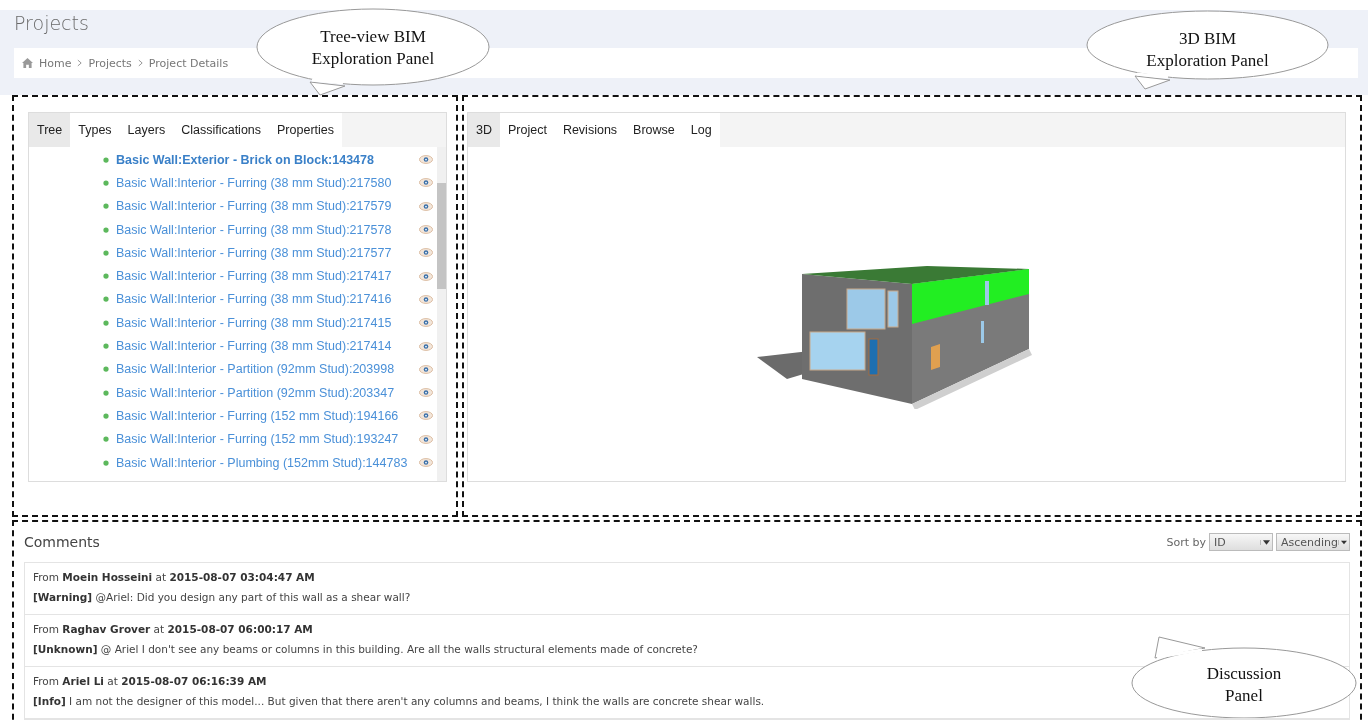 The image size is (1368, 722). Describe the element at coordinates (50, 130) in the screenshot. I see `tab: Tree` at that location.